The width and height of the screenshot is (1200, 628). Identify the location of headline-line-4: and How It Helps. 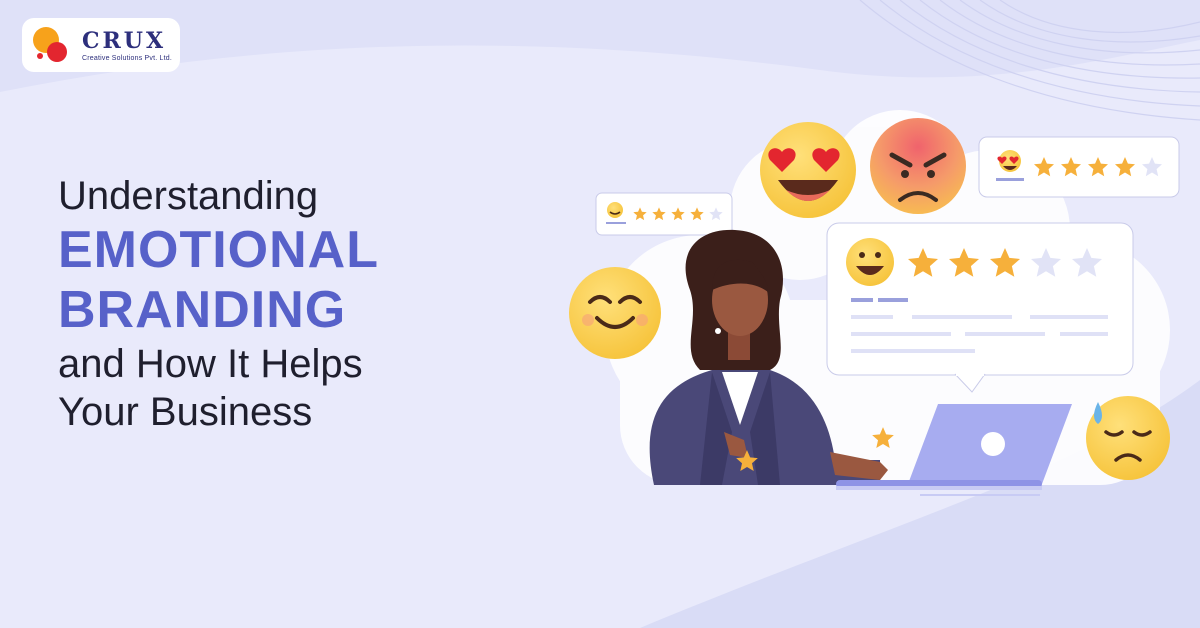
(210, 364).